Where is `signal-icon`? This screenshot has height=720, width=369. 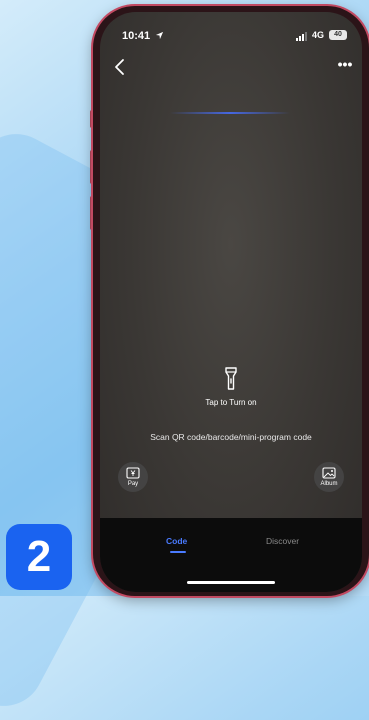 signal-icon is located at coordinates (301, 36).